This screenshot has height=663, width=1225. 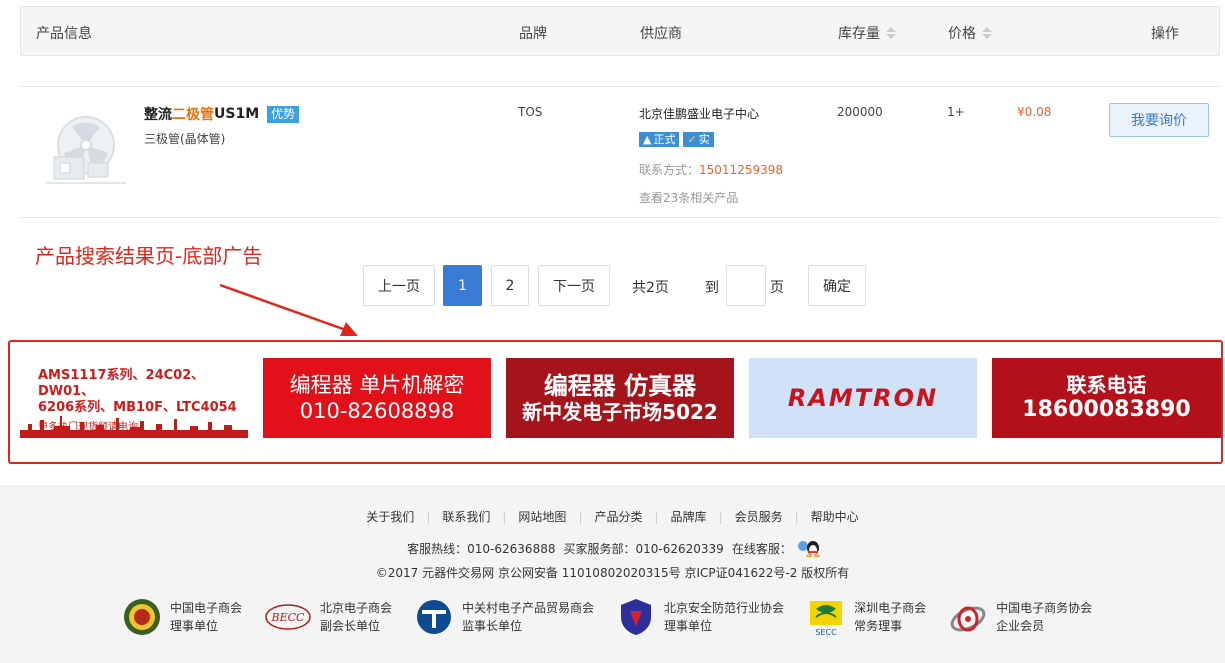 I want to click on supplier-tags: ▲ 正式 ✓ 实, so click(x=676, y=139).